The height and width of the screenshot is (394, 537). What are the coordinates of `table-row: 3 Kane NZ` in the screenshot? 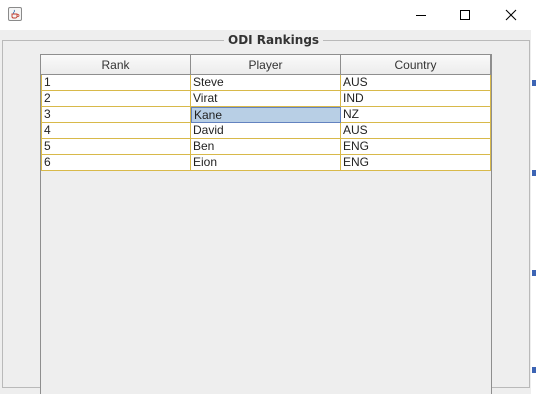 It's located at (266, 115).